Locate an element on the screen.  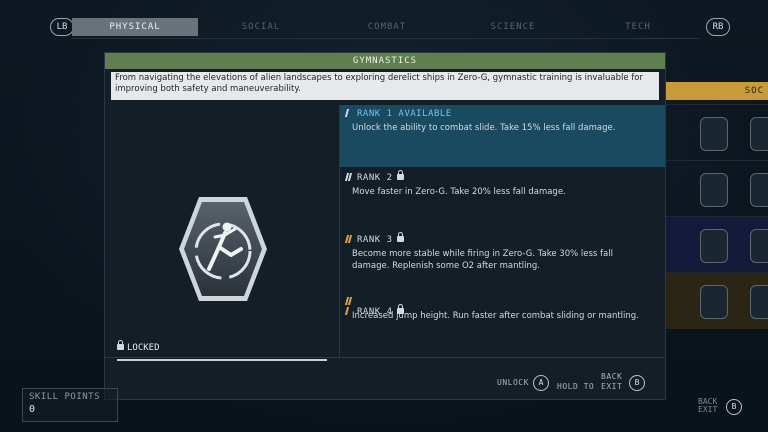
lb-button: LB is located at coordinates (62, 27).